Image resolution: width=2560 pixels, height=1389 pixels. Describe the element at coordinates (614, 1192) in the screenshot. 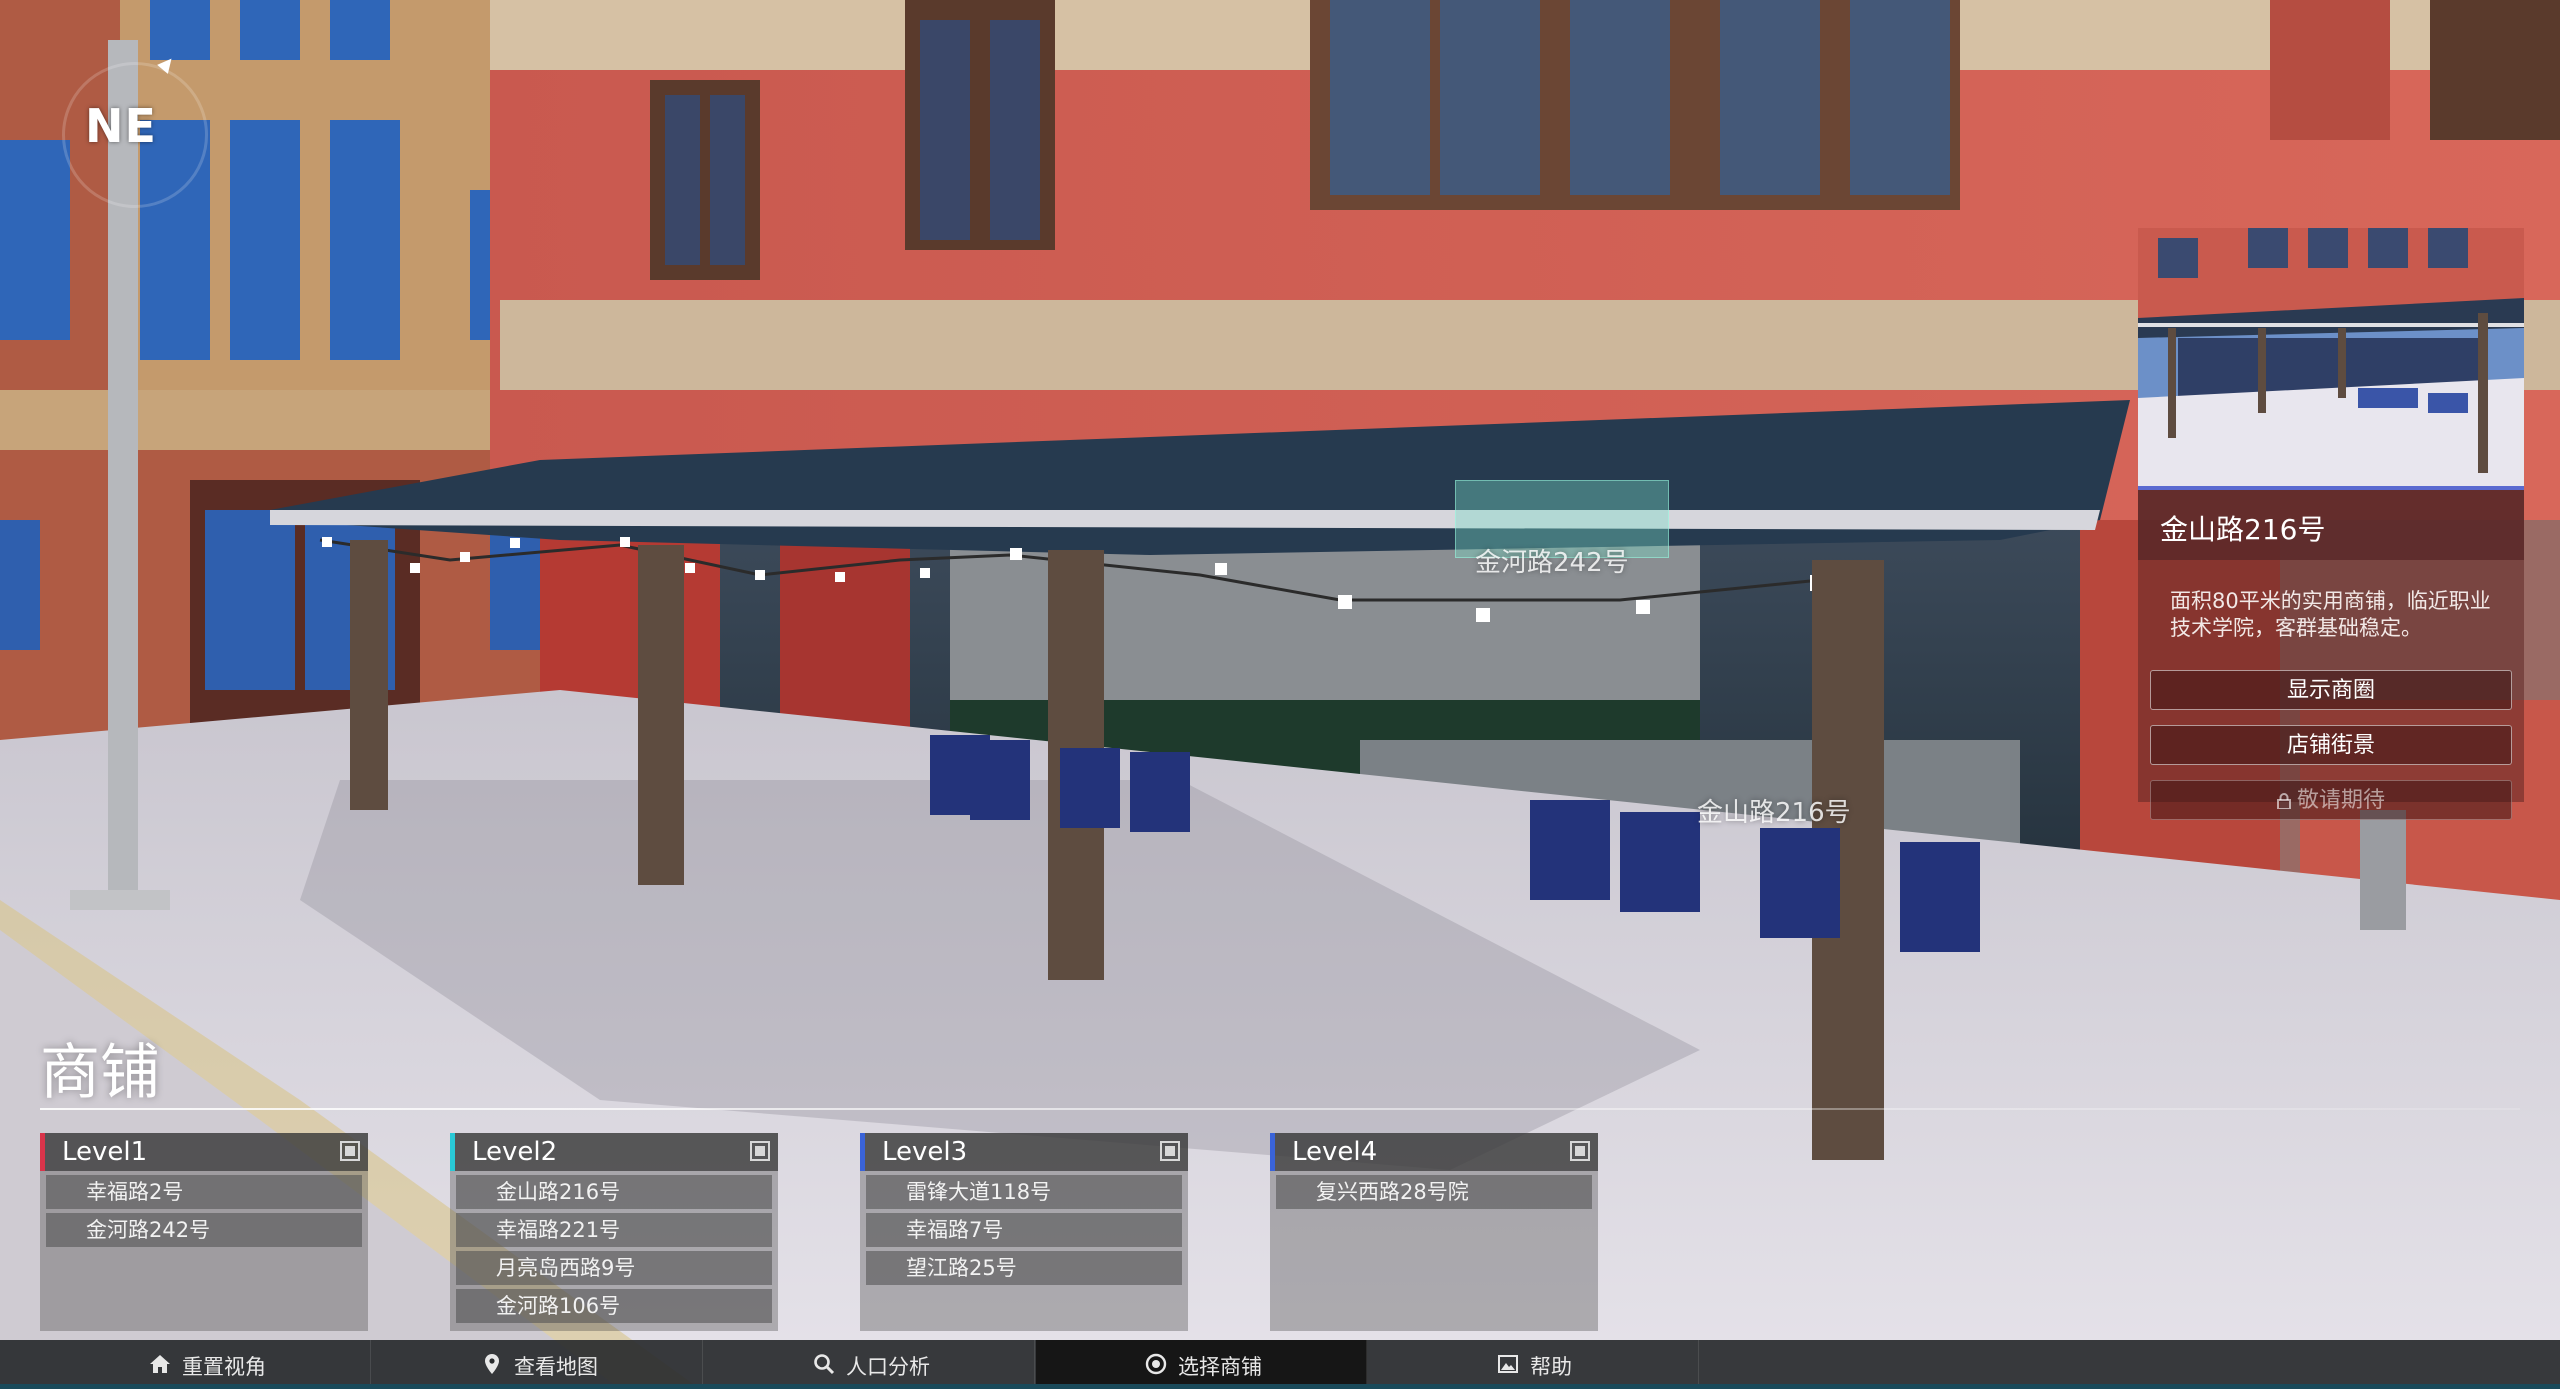

I see `shop-list-item: 金山路216号` at that location.